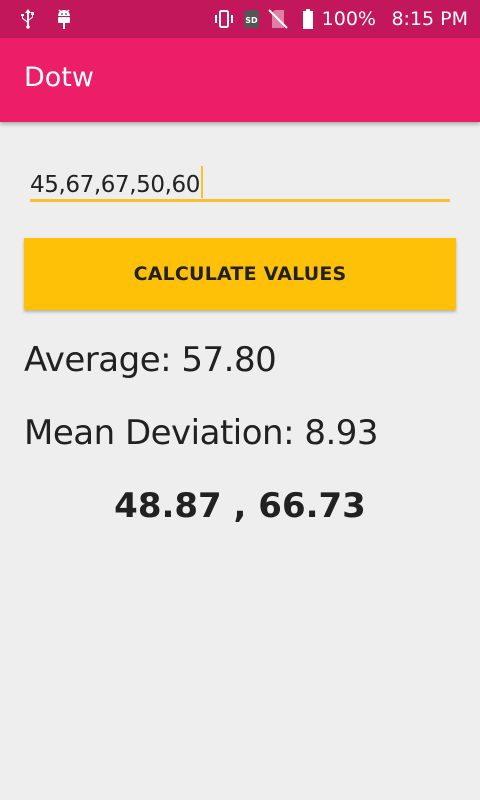  What do you see at coordinates (201, 433) in the screenshot?
I see `mean-deviation-text: Mean Deviation: 8.93` at bounding box center [201, 433].